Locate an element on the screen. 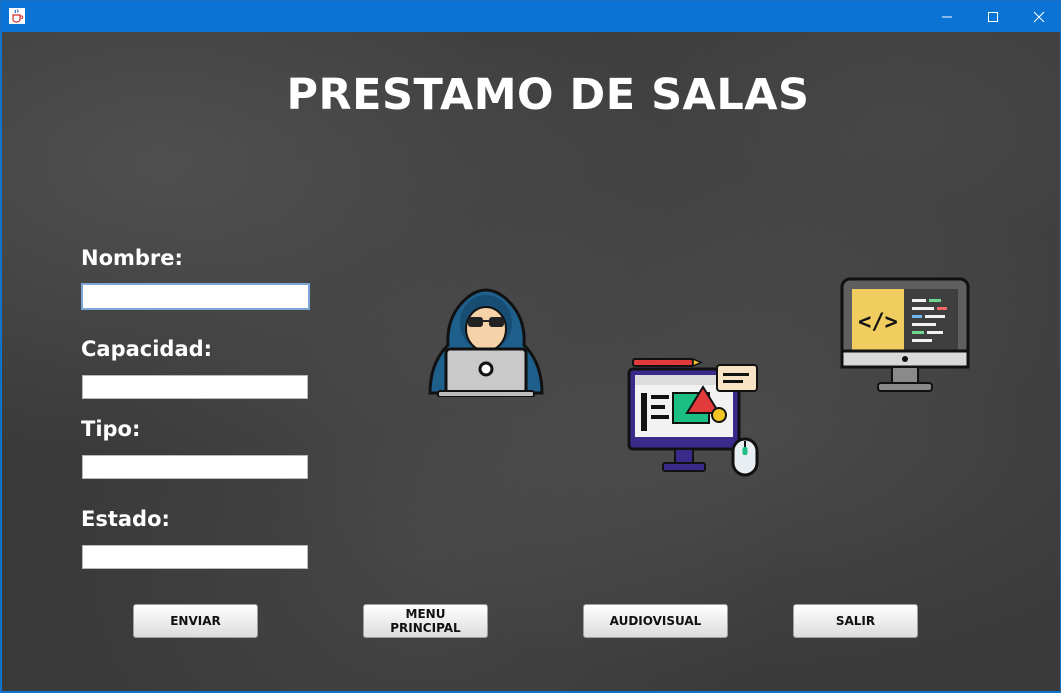 The image size is (1061, 693). capacidad-field is located at coordinates (195, 387).